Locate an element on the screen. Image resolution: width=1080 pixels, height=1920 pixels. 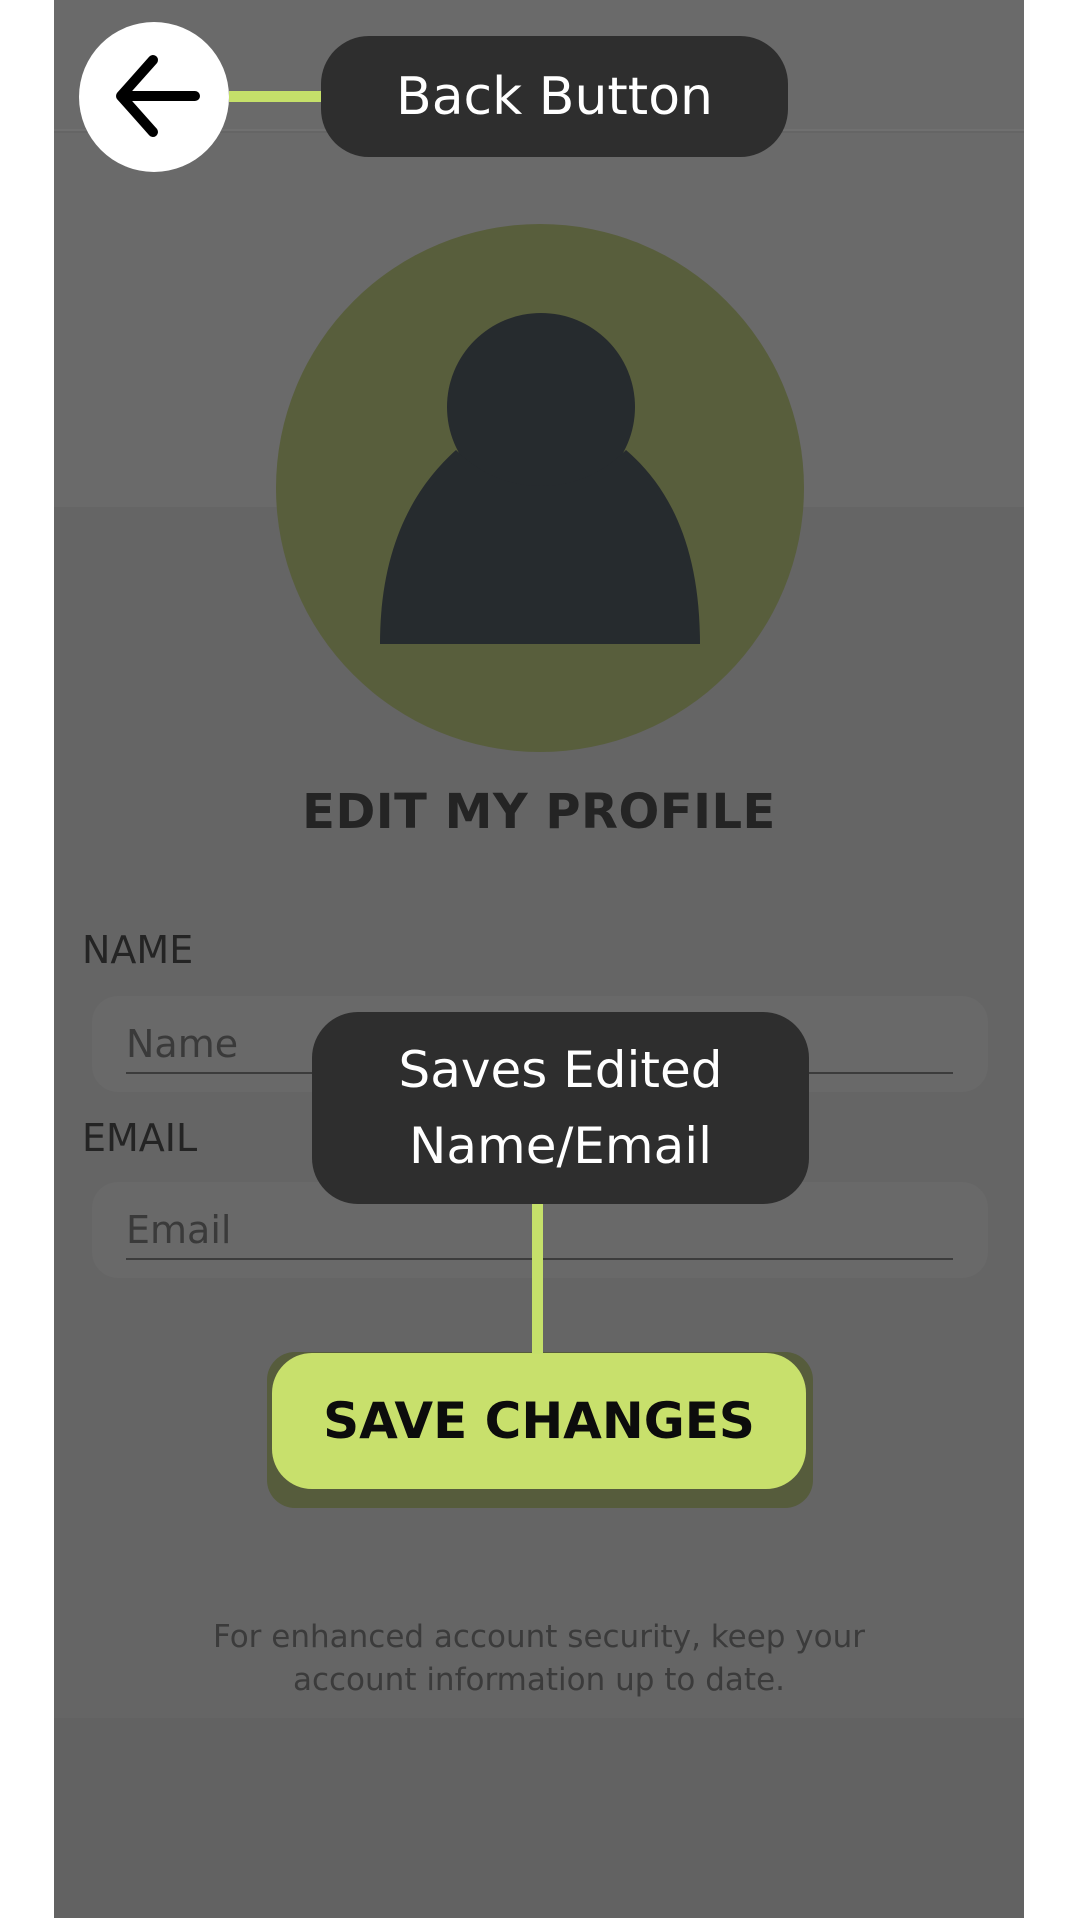
avatar is located at coordinates (540, 488).